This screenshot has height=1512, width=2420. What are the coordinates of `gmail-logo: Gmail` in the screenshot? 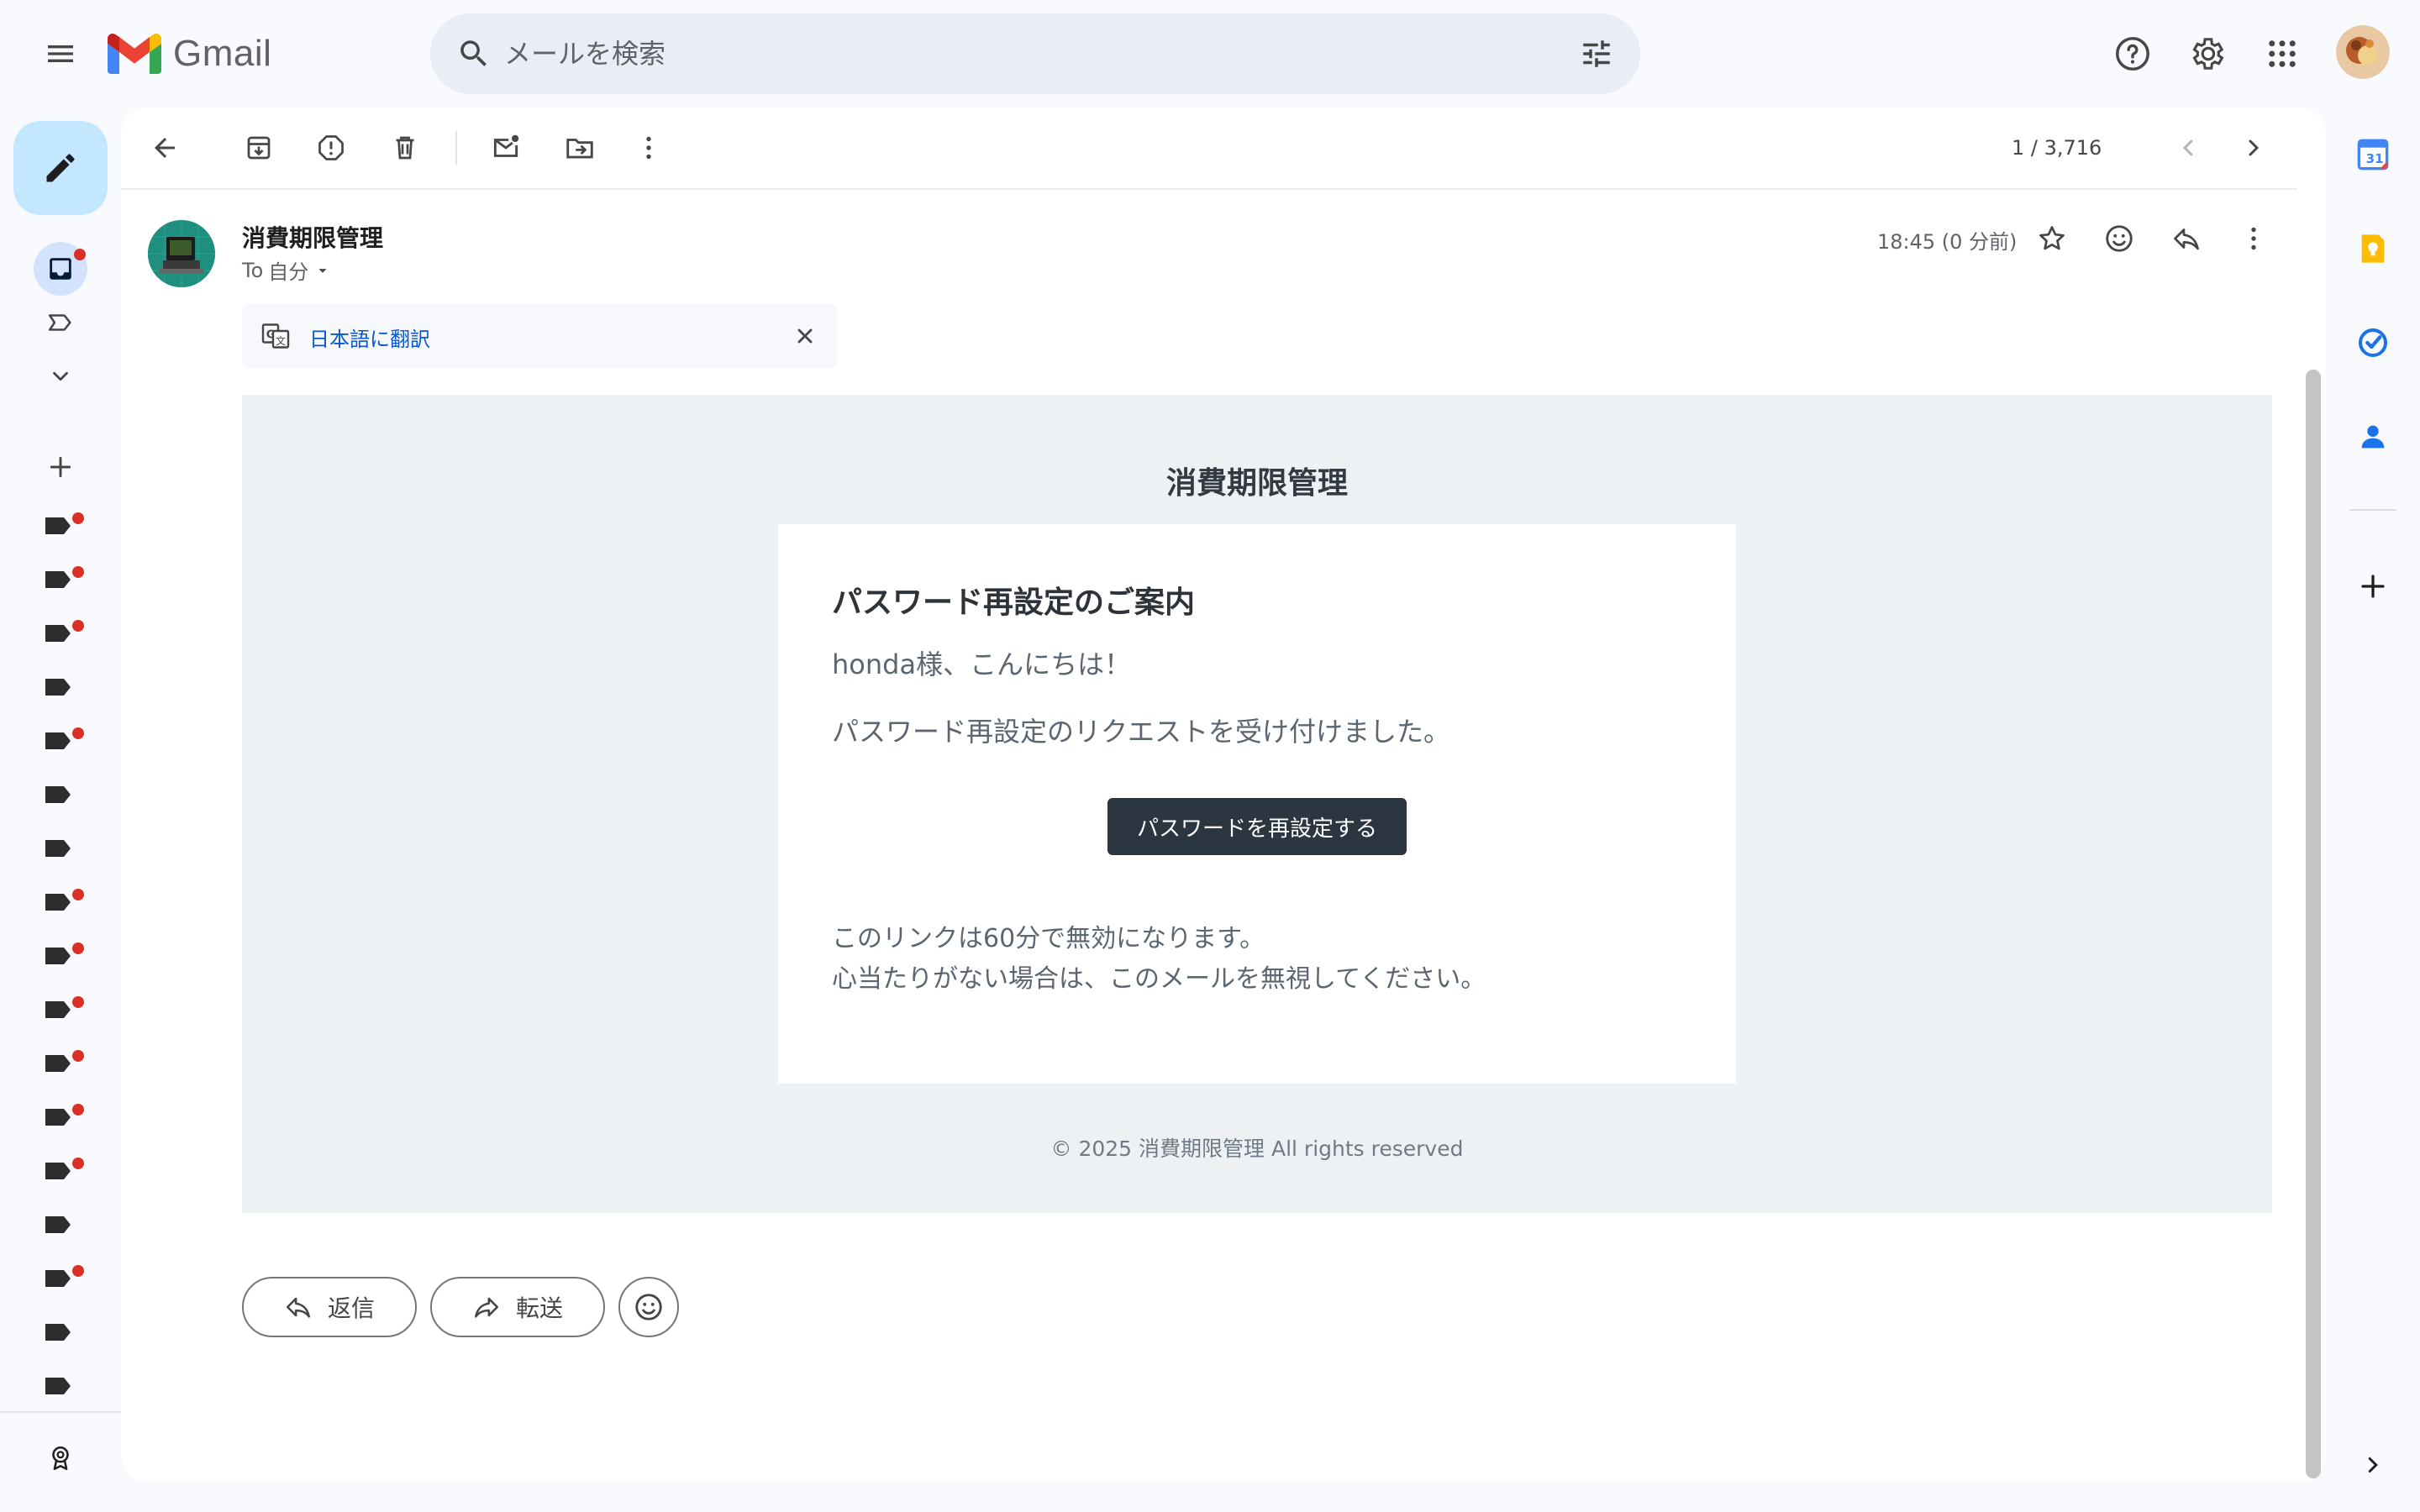 It's located at (189, 53).